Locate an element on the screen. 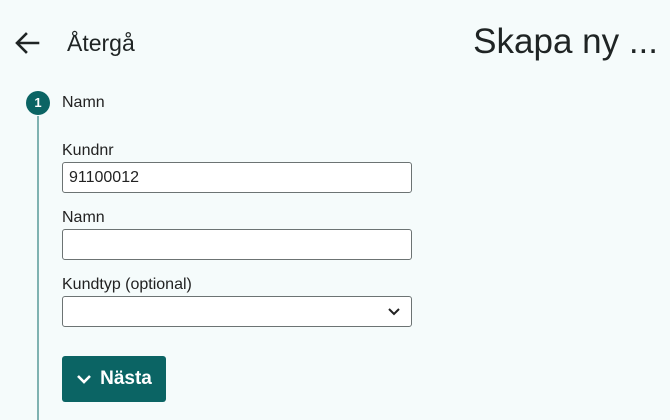 Image resolution: width=670 pixels, height=420 pixels. arrow-left-icon is located at coordinates (27, 43).